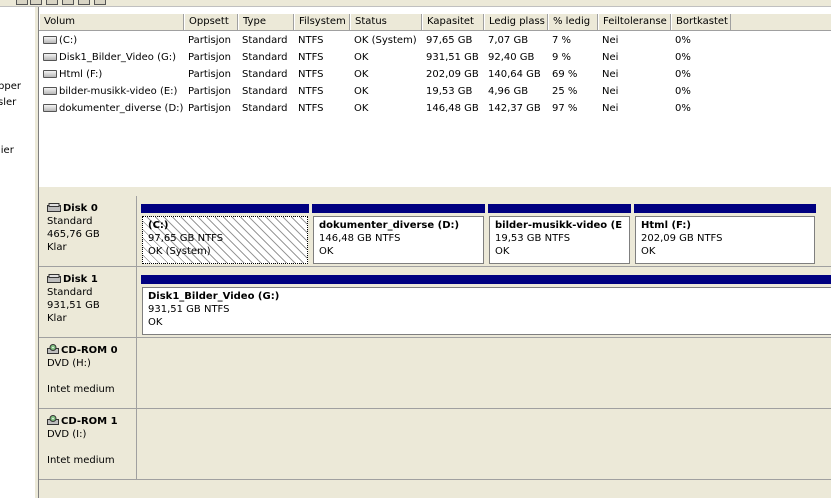 Image resolution: width=831 pixels, height=498 pixels. I want to click on tree-item-fragment: pper, so click(10, 86).